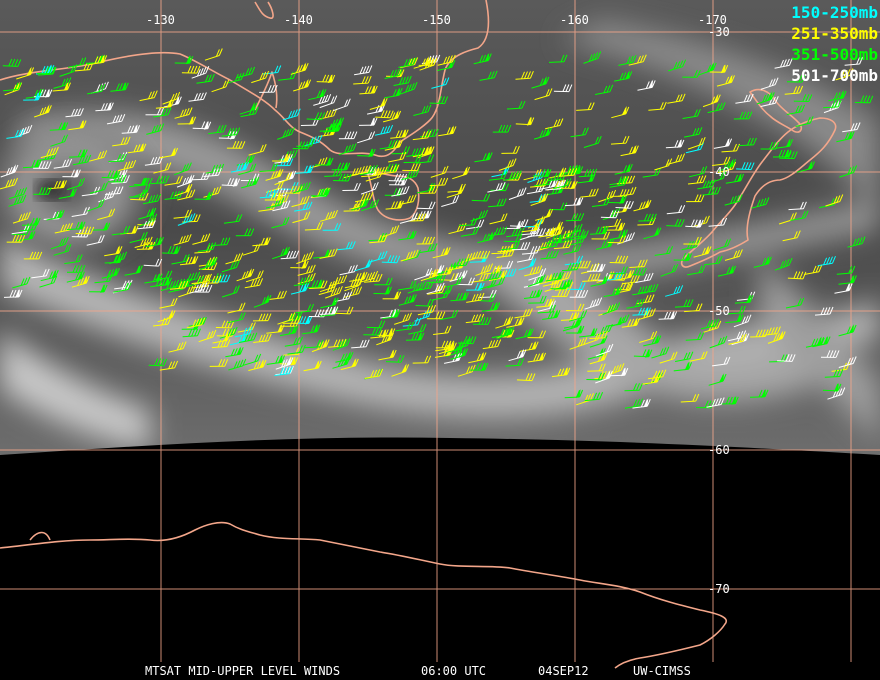 This screenshot has height=680, width=880. Describe the element at coordinates (574, 20) in the screenshot. I see `longitude-label-160w: -160` at that location.